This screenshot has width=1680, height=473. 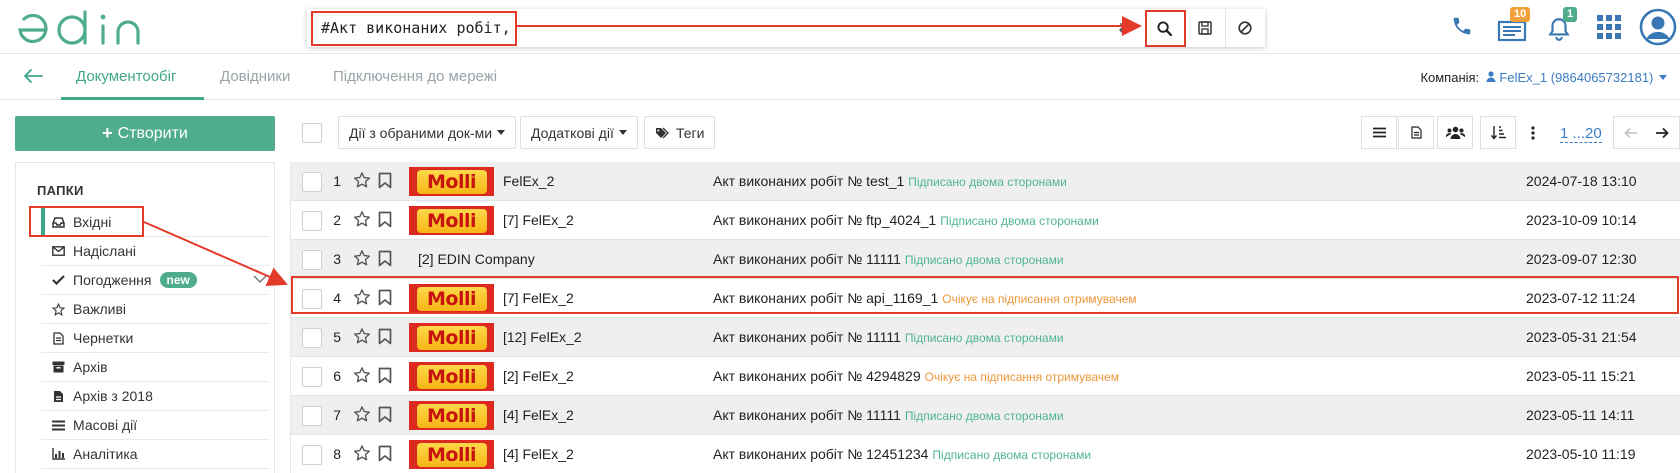 What do you see at coordinates (312, 133) in the screenshot?
I see `select-all-checkbox` at bounding box center [312, 133].